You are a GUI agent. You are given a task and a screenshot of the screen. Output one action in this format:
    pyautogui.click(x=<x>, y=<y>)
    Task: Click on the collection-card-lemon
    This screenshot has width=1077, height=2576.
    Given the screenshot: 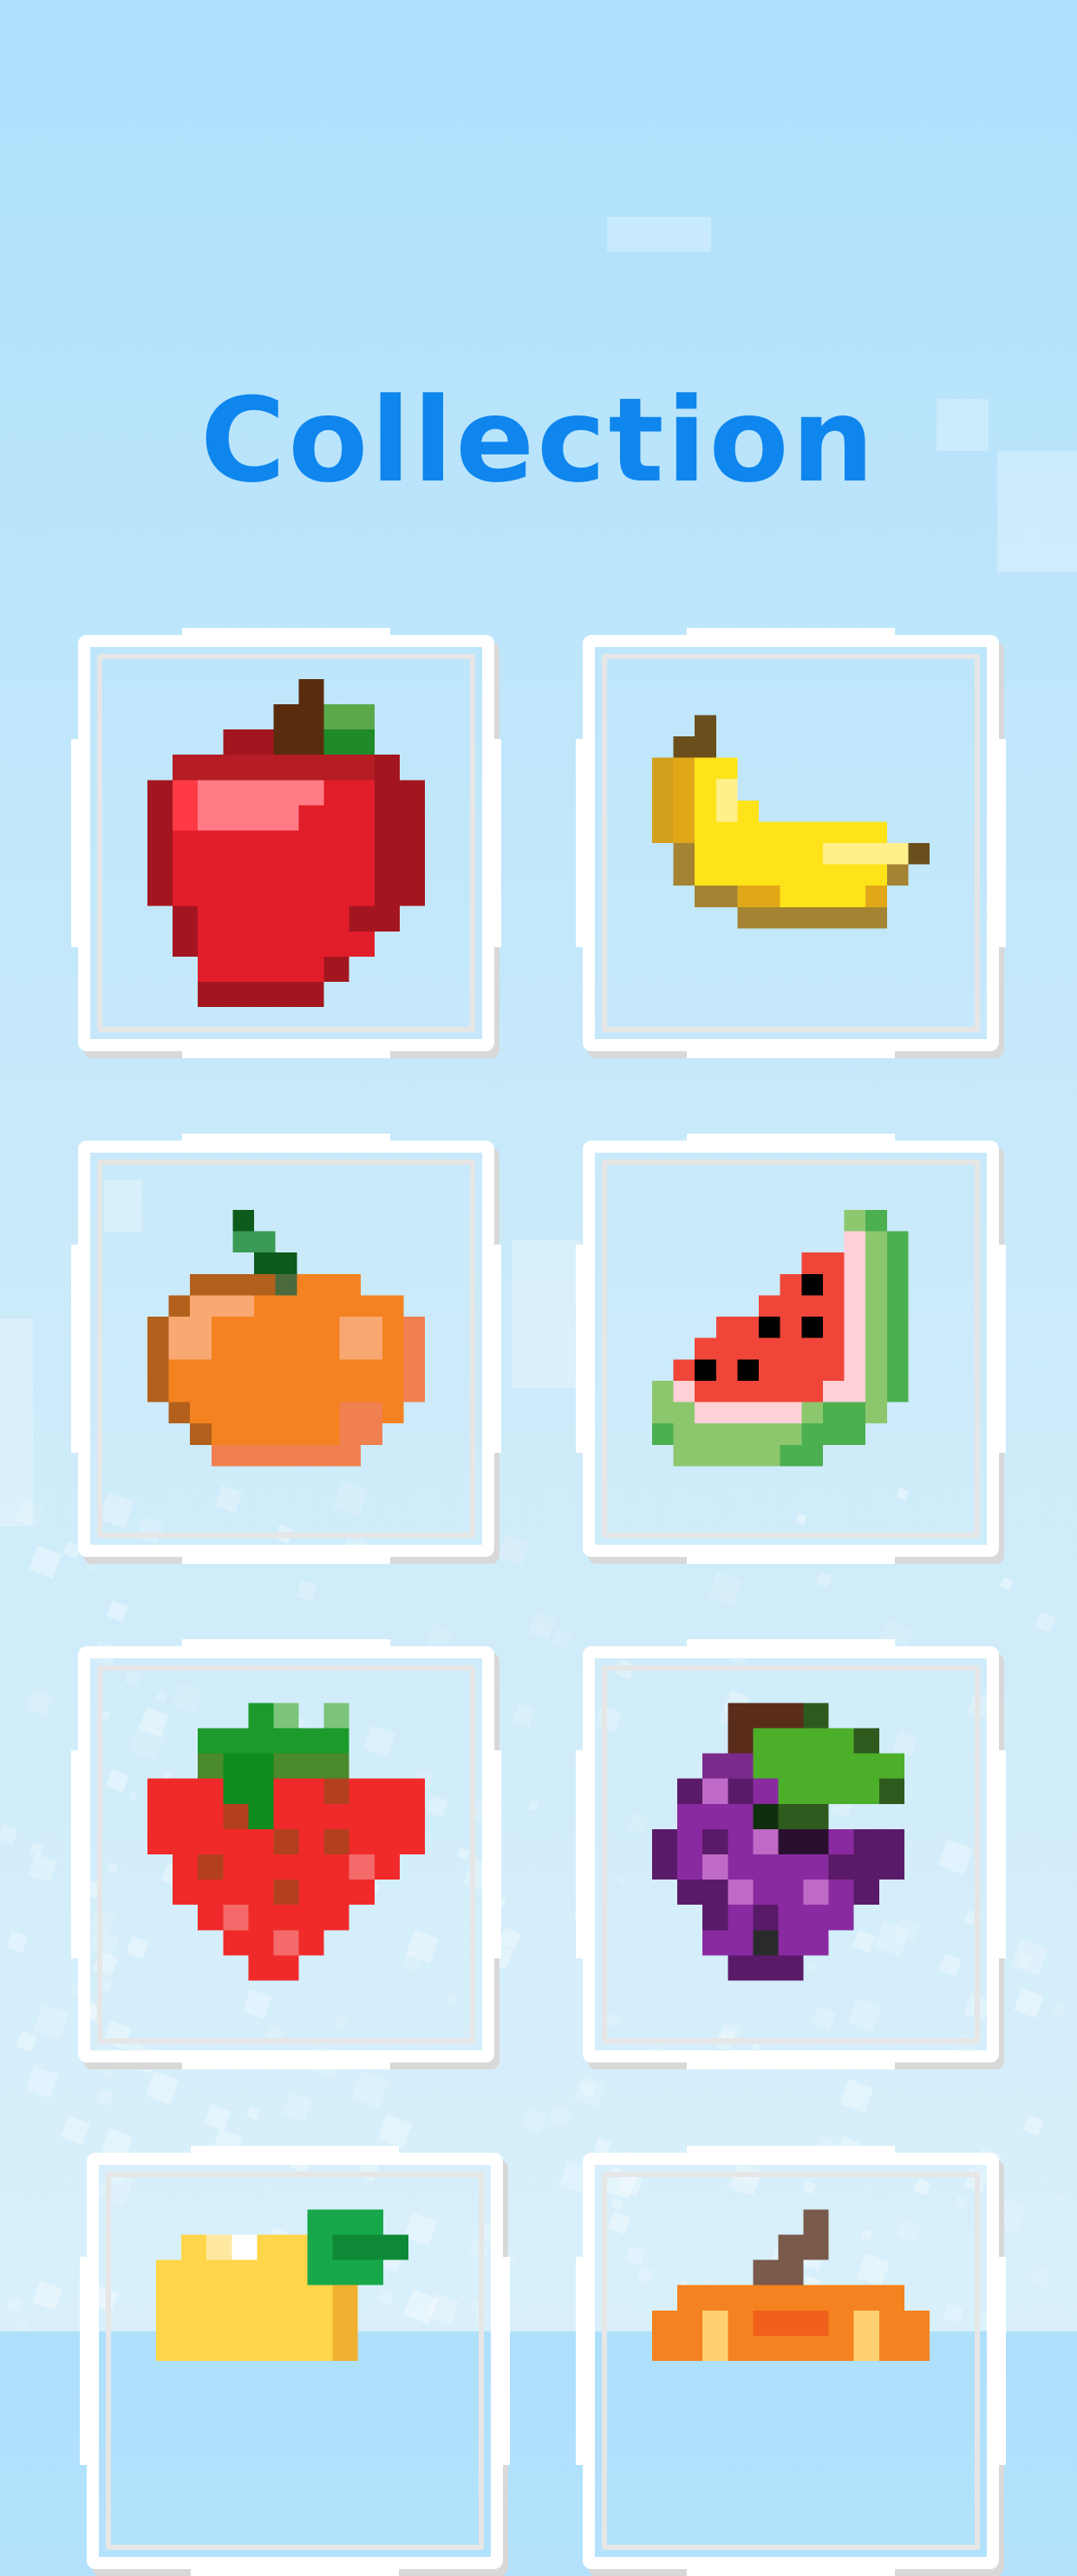 What is the action you would take?
    pyautogui.click(x=295, y=2361)
    